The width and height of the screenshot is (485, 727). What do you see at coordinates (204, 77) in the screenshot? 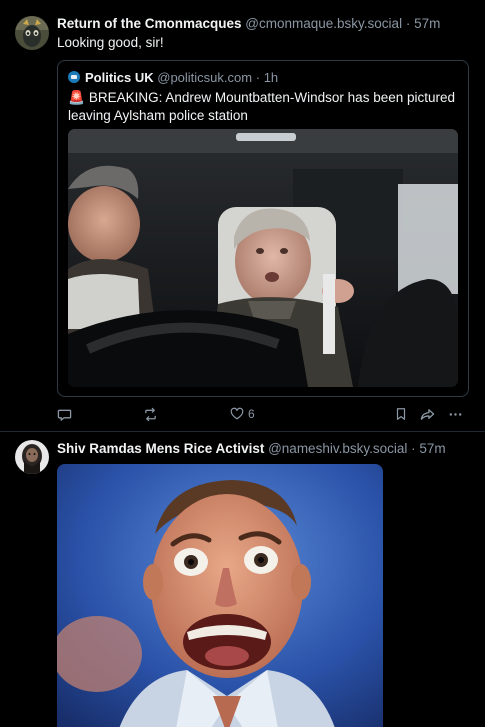
I see `quoted-author-handle: @politicsuk.com` at bounding box center [204, 77].